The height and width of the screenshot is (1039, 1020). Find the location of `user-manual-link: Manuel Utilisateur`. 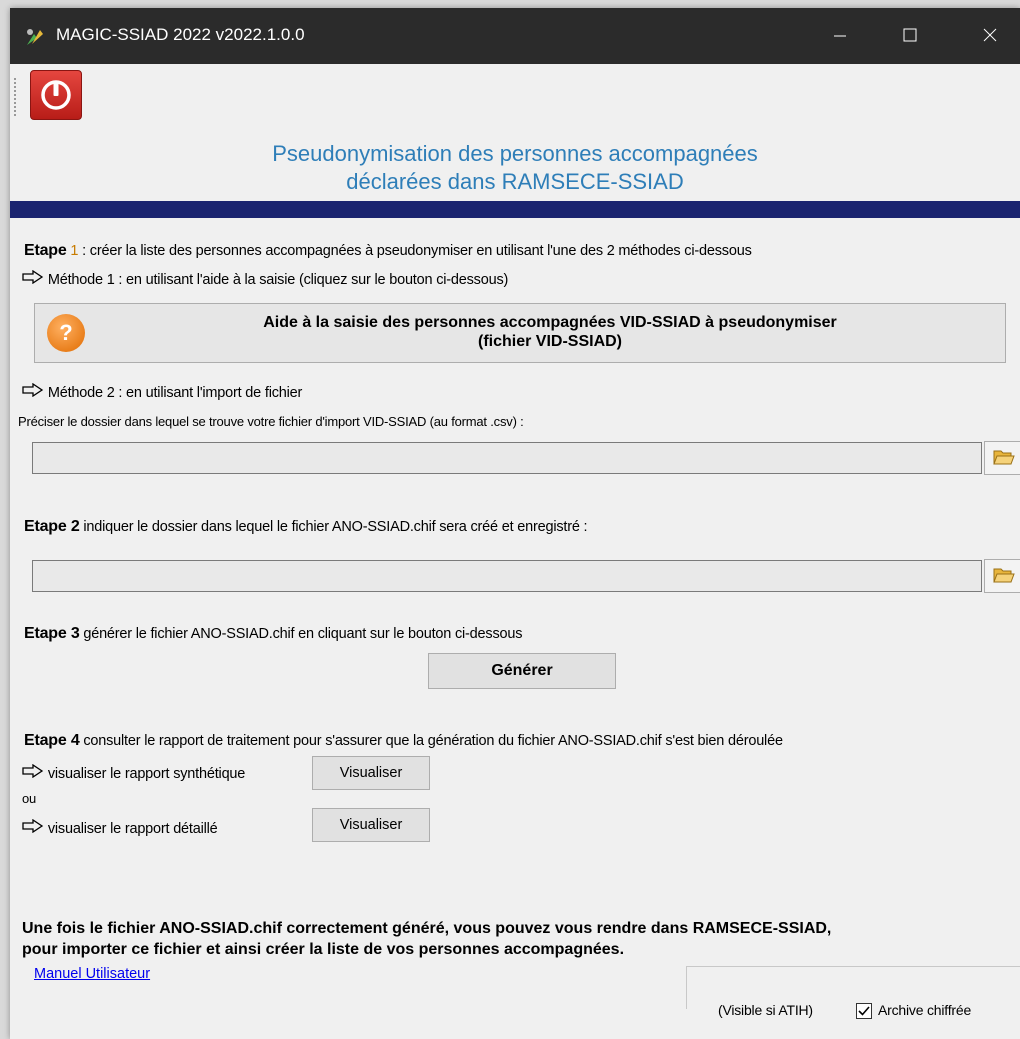

user-manual-link: Manuel Utilisateur is located at coordinates (92, 974).